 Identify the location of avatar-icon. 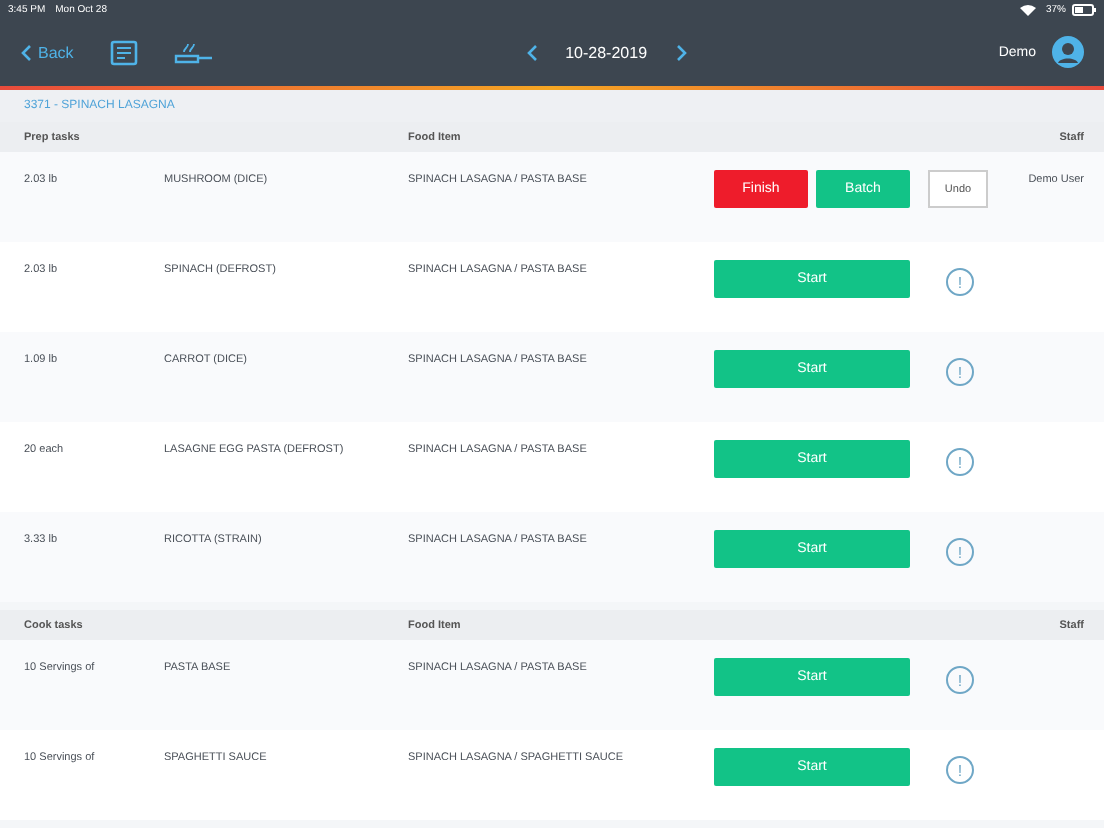
(1068, 52).